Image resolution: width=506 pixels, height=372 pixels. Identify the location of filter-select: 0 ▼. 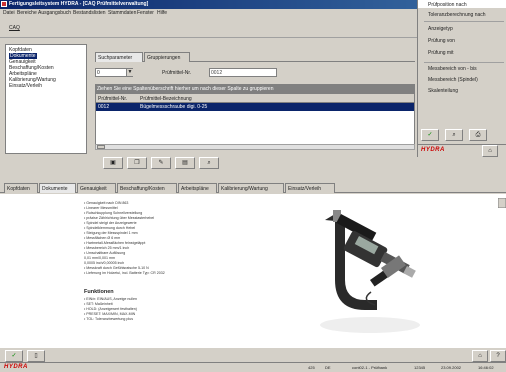
(114, 72).